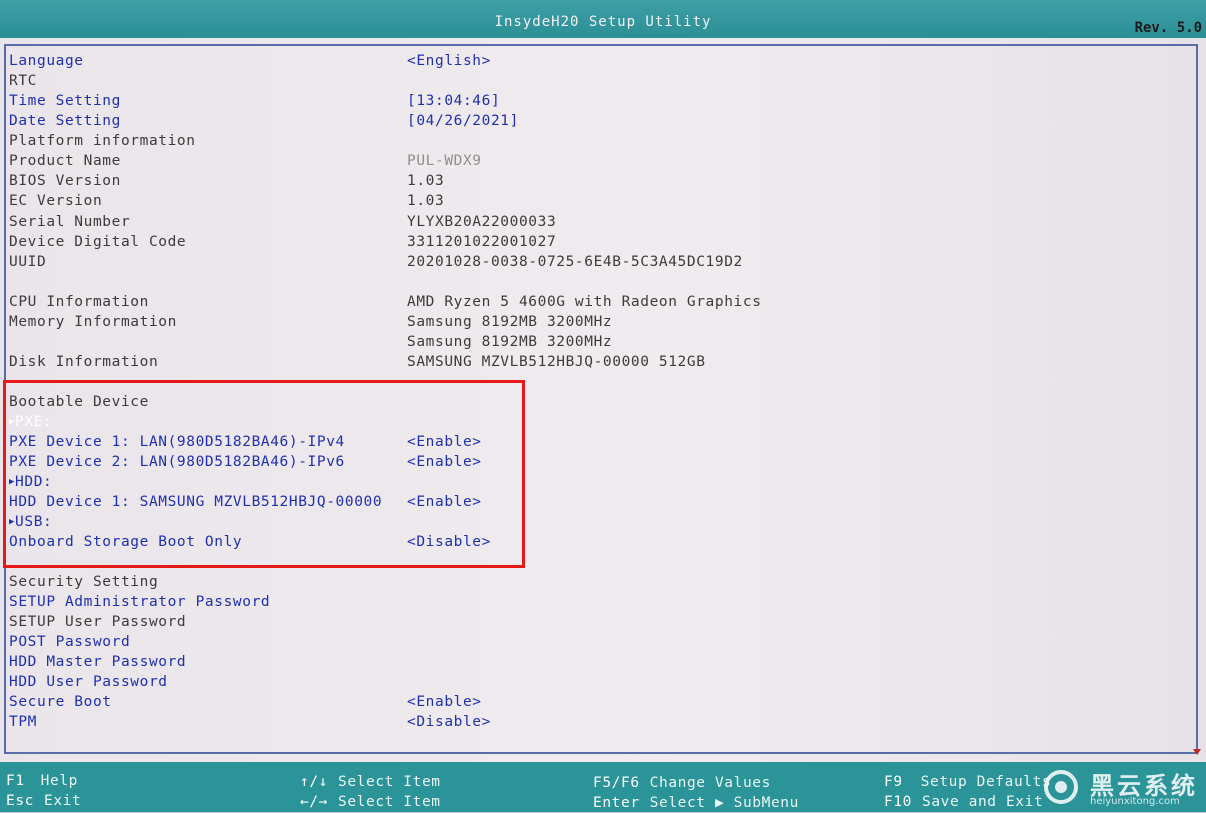 The height and width of the screenshot is (813, 1206). Describe the element at coordinates (399, 662) in the screenshot. I see `hdd-master-password-row: HDD Master Password` at that location.